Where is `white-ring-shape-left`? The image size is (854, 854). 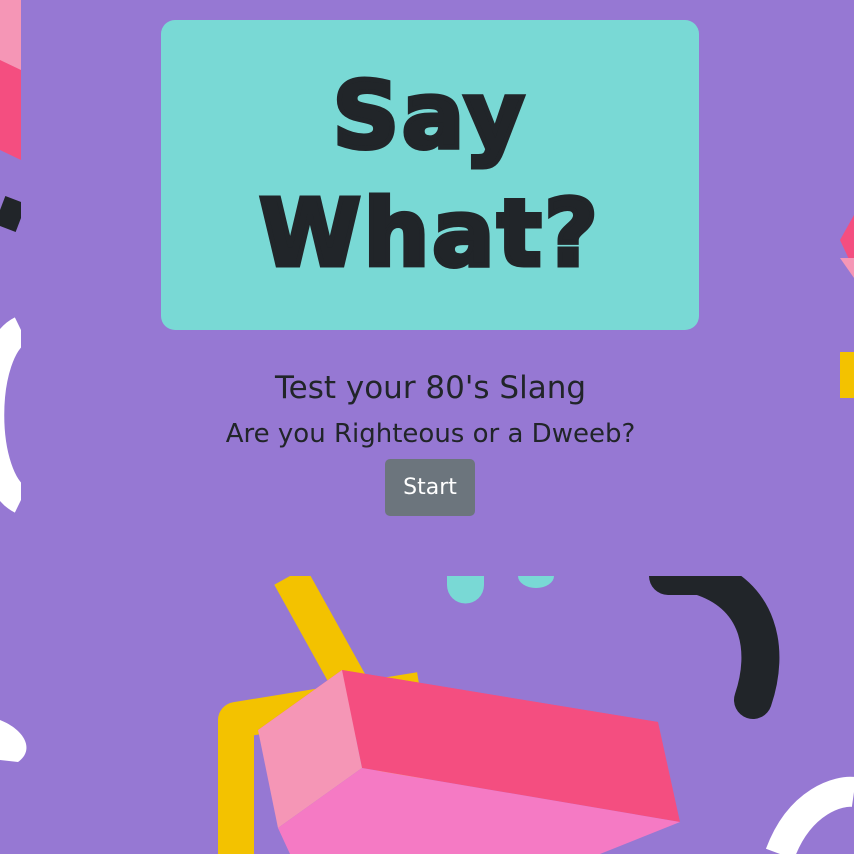 white-ring-shape-left is located at coordinates (14, 415).